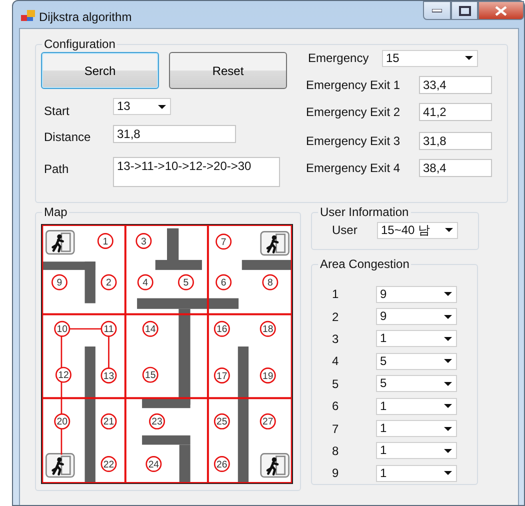 The image size is (525, 506). What do you see at coordinates (345, 230) in the screenshot?
I see `field-label: User` at bounding box center [345, 230].